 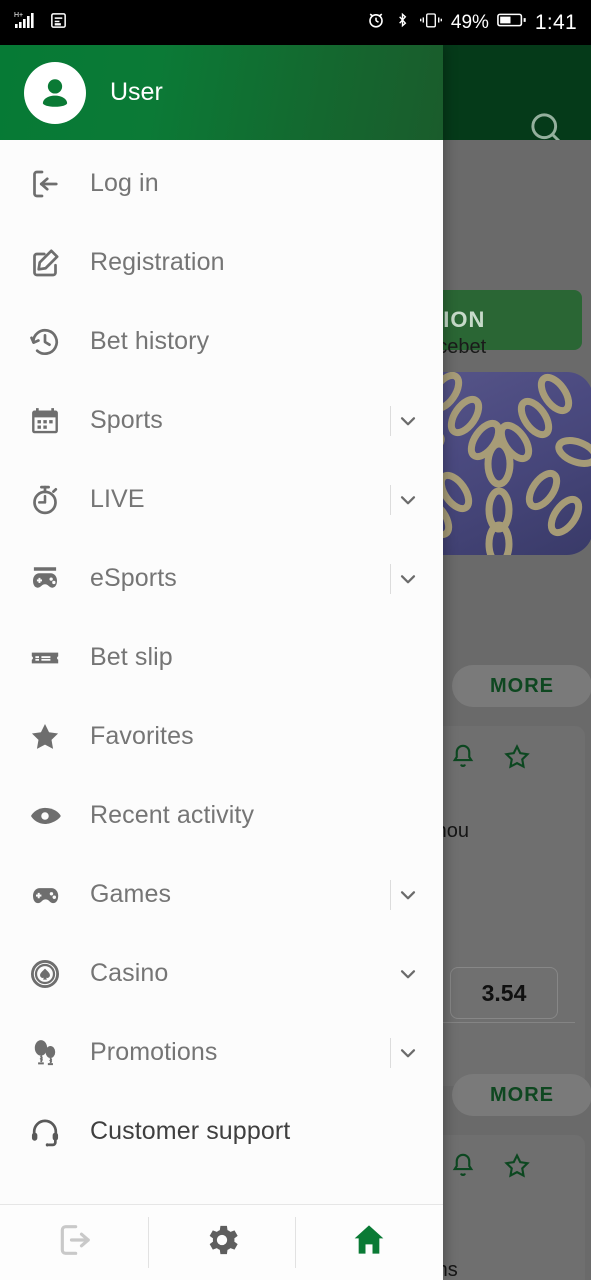 I want to click on drawer-item-label: Registration, so click(x=157, y=262).